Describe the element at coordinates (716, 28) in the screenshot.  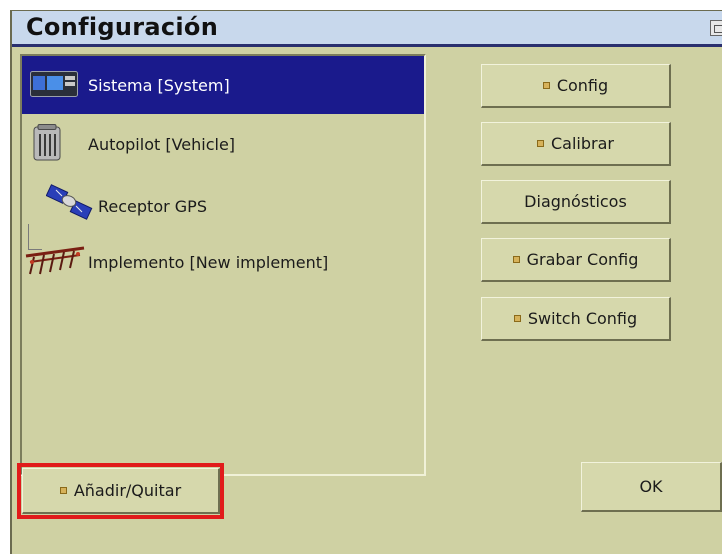
I see `restore-window-icon` at that location.